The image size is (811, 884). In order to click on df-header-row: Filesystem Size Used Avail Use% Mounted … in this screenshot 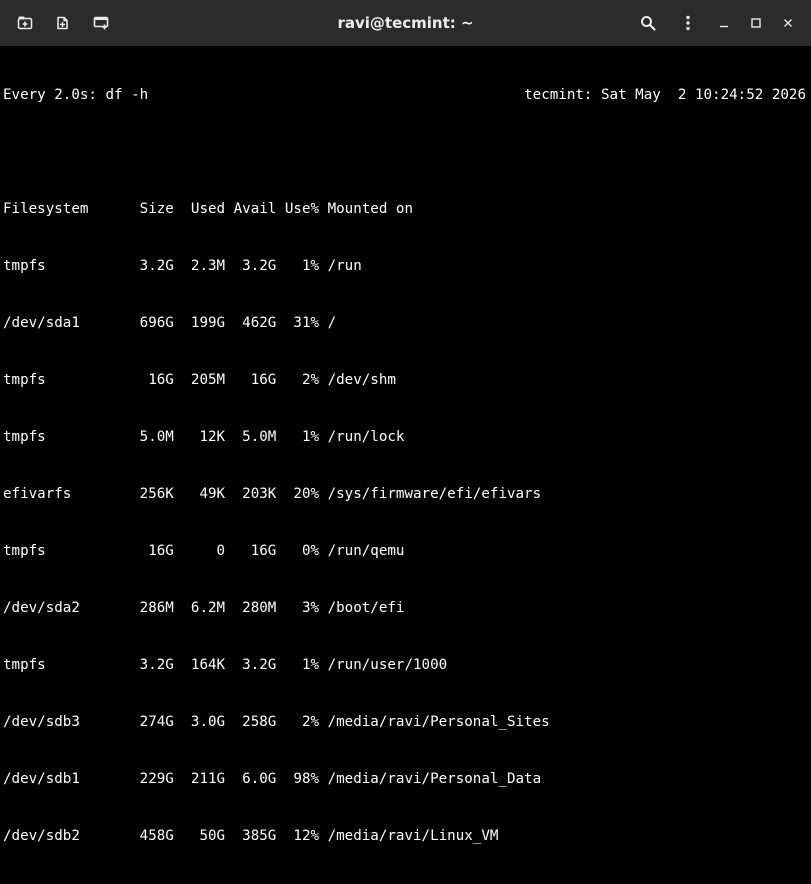, I will do `click(208, 209)`.